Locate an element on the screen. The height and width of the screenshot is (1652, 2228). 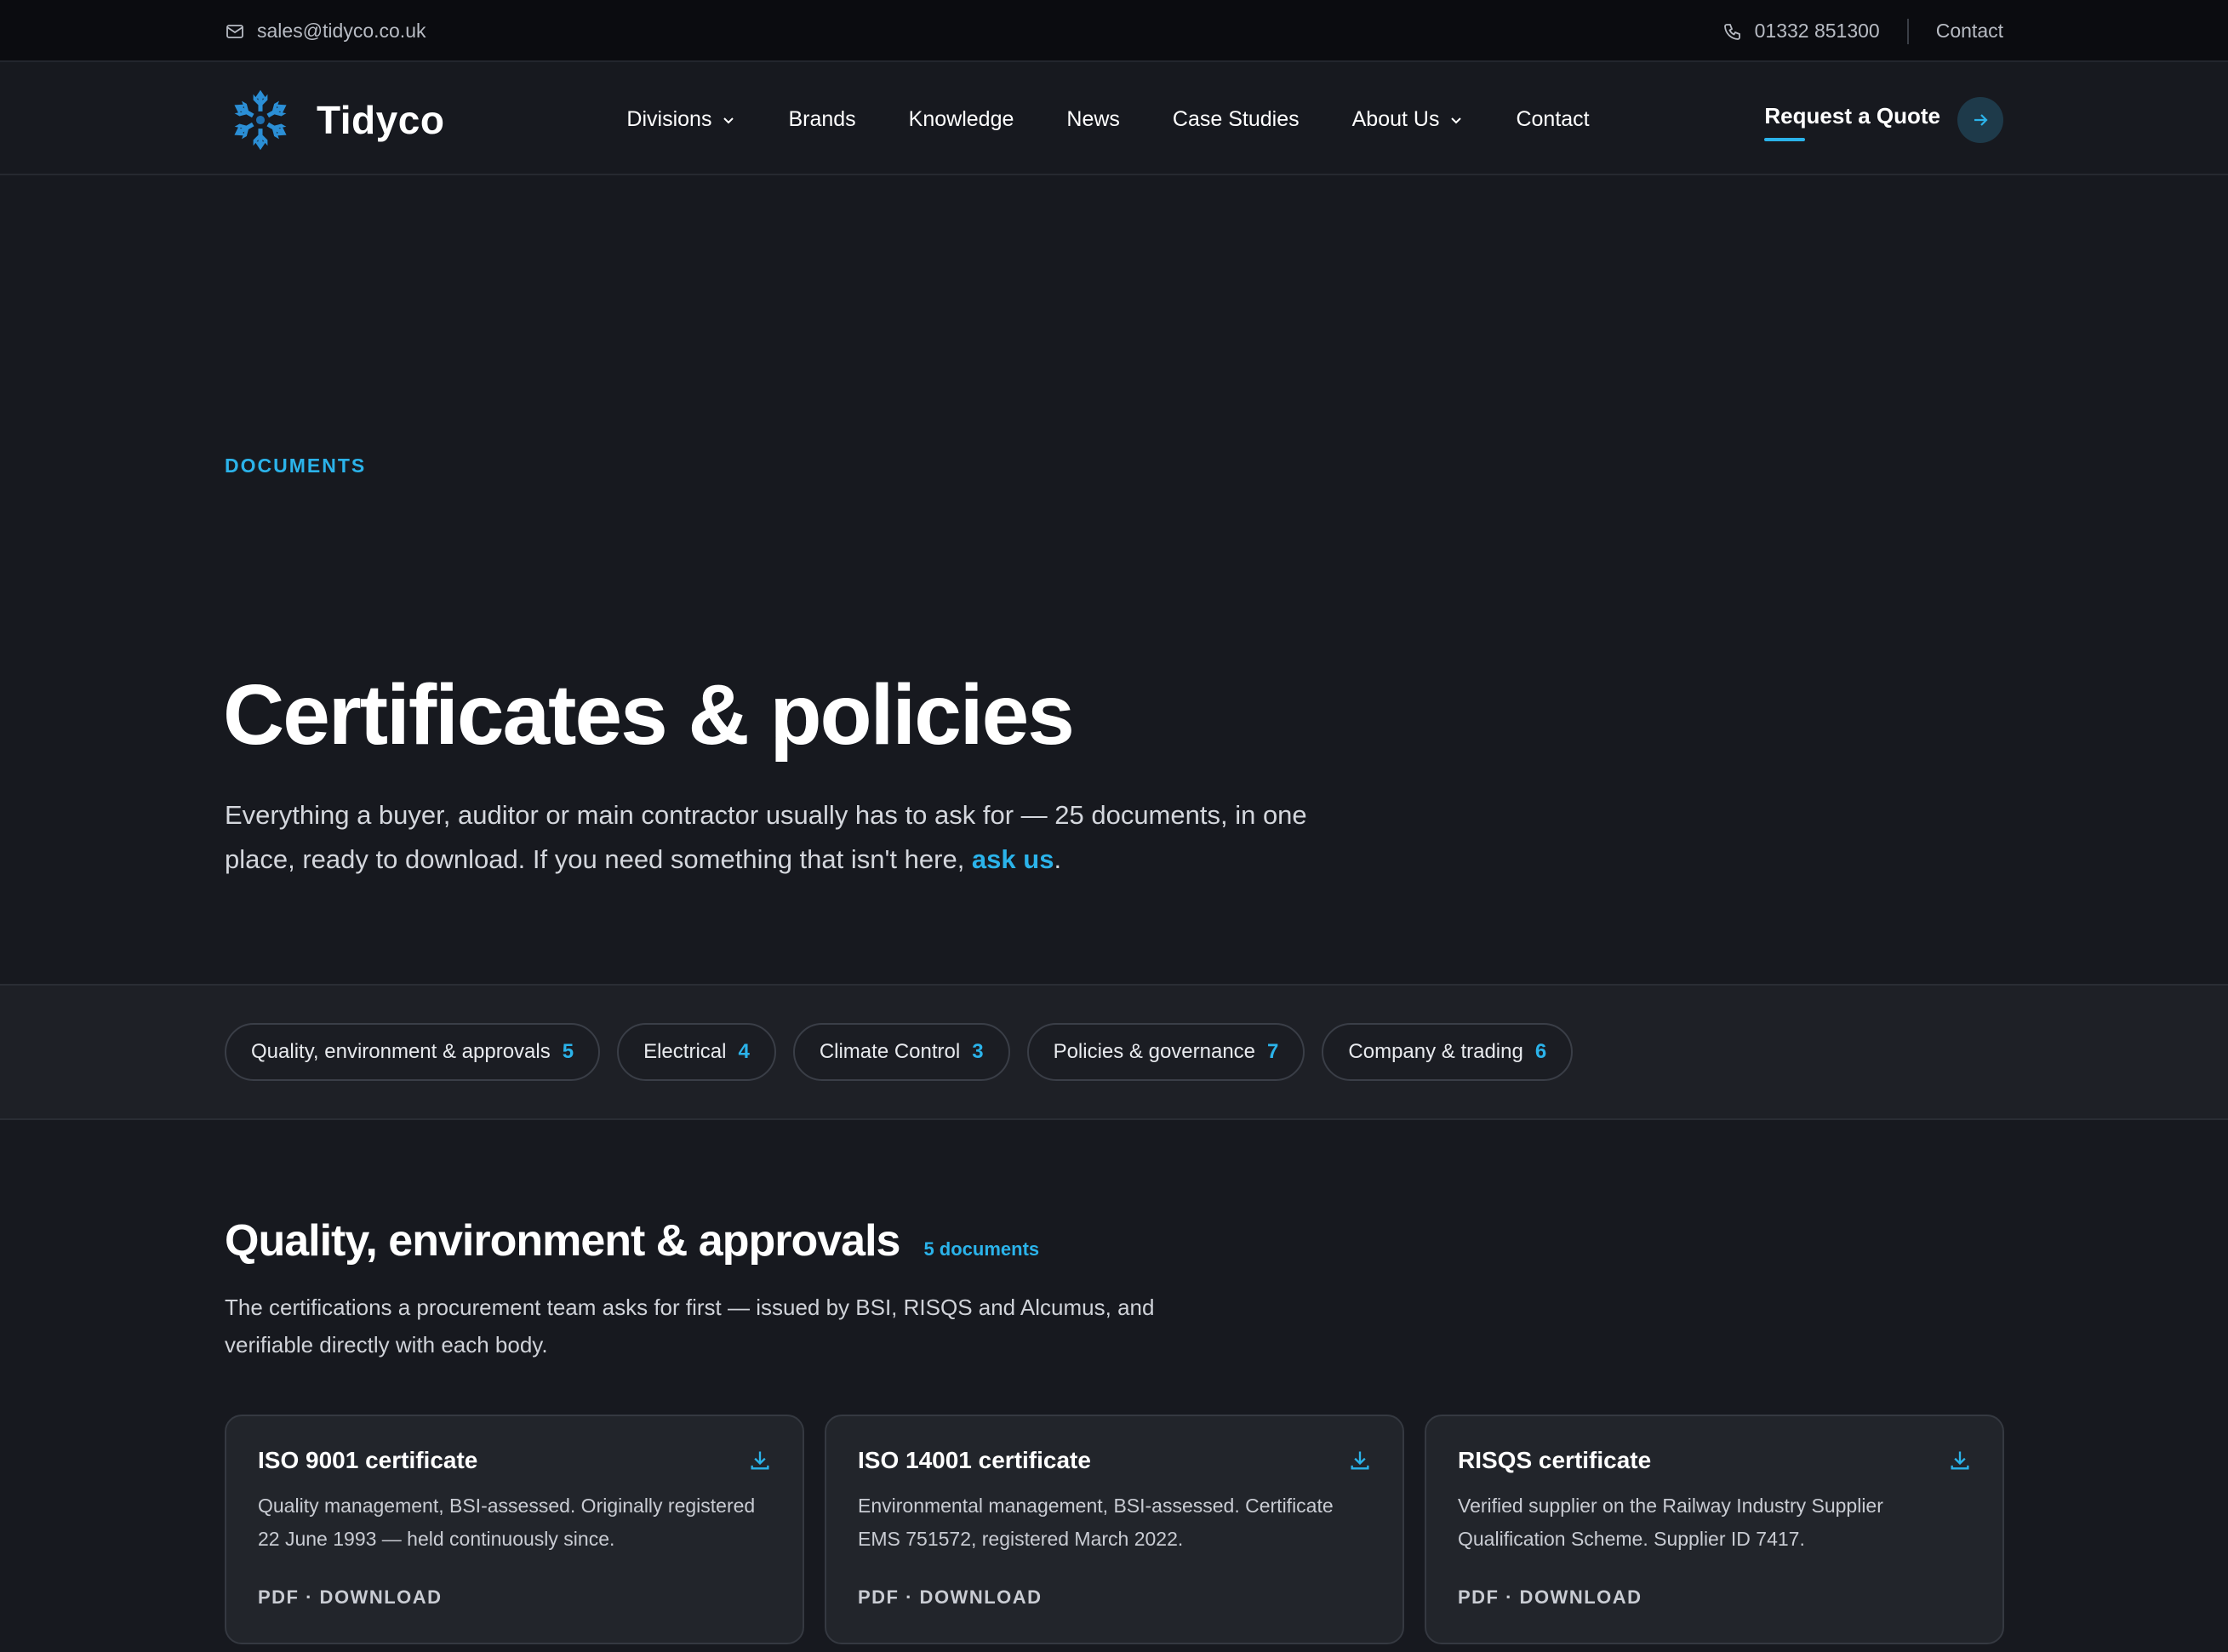
topbar-contact-link: Contact is located at coordinates (1969, 32).